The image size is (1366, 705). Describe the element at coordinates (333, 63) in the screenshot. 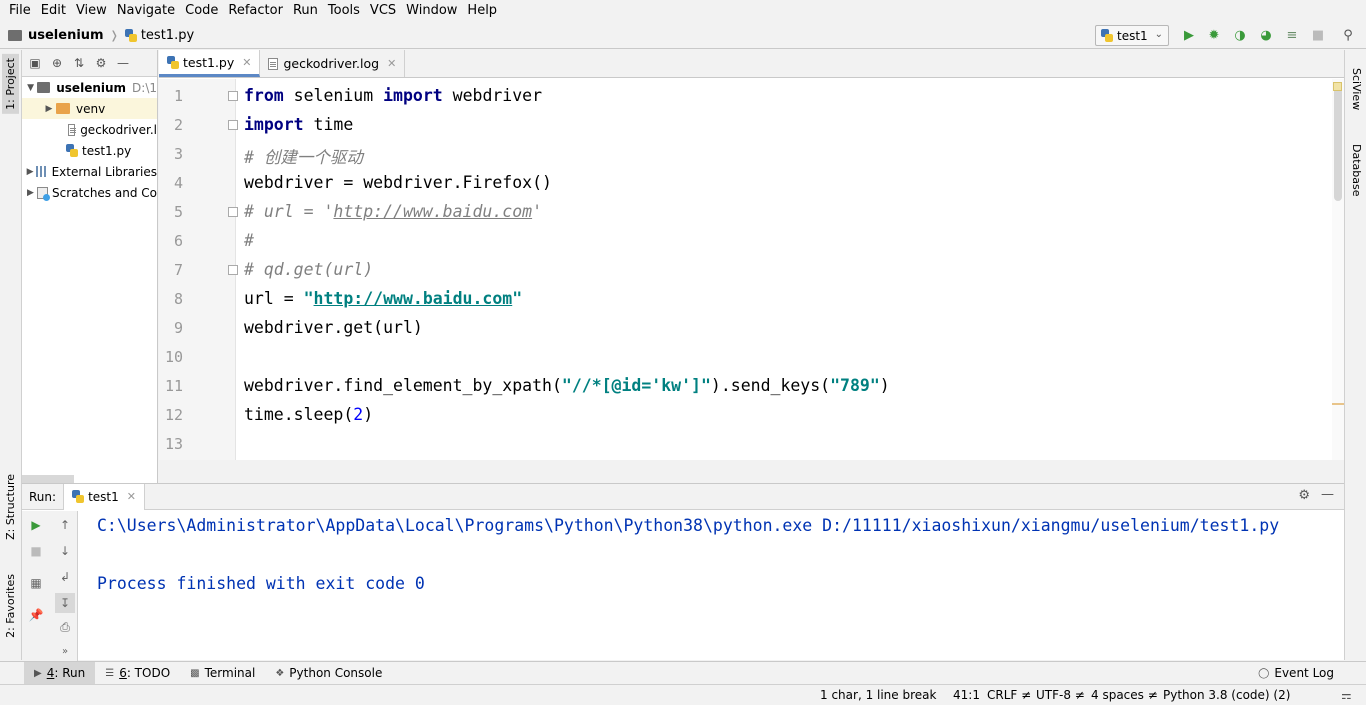

I see `tab-geckodriver-log: geckodriver.log ✕` at that location.